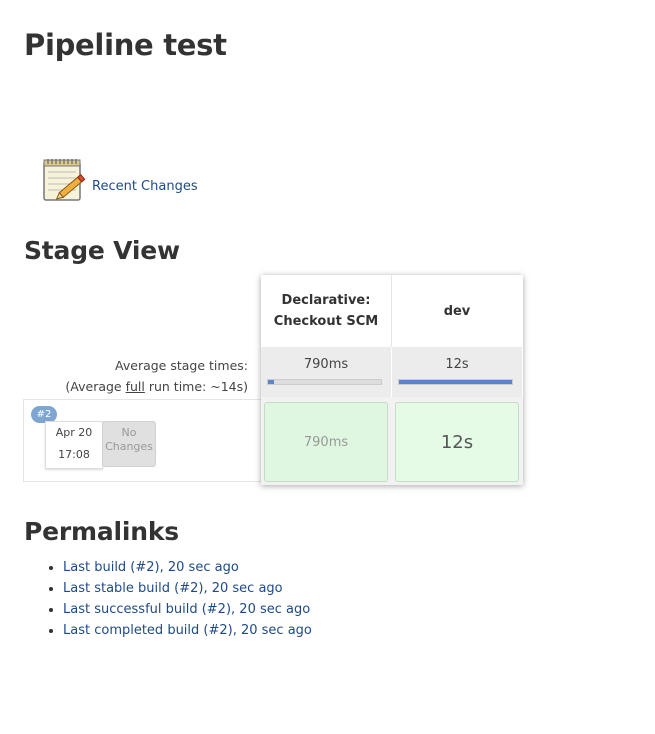  Describe the element at coordinates (181, 365) in the screenshot. I see `average-stage-times-label: Average stage times:` at that location.